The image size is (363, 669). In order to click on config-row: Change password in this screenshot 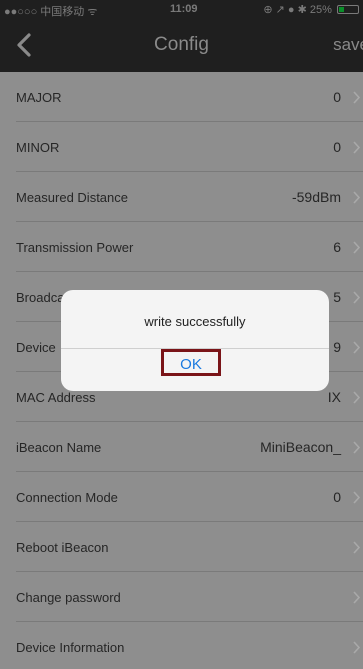, I will do `click(181, 597)`.